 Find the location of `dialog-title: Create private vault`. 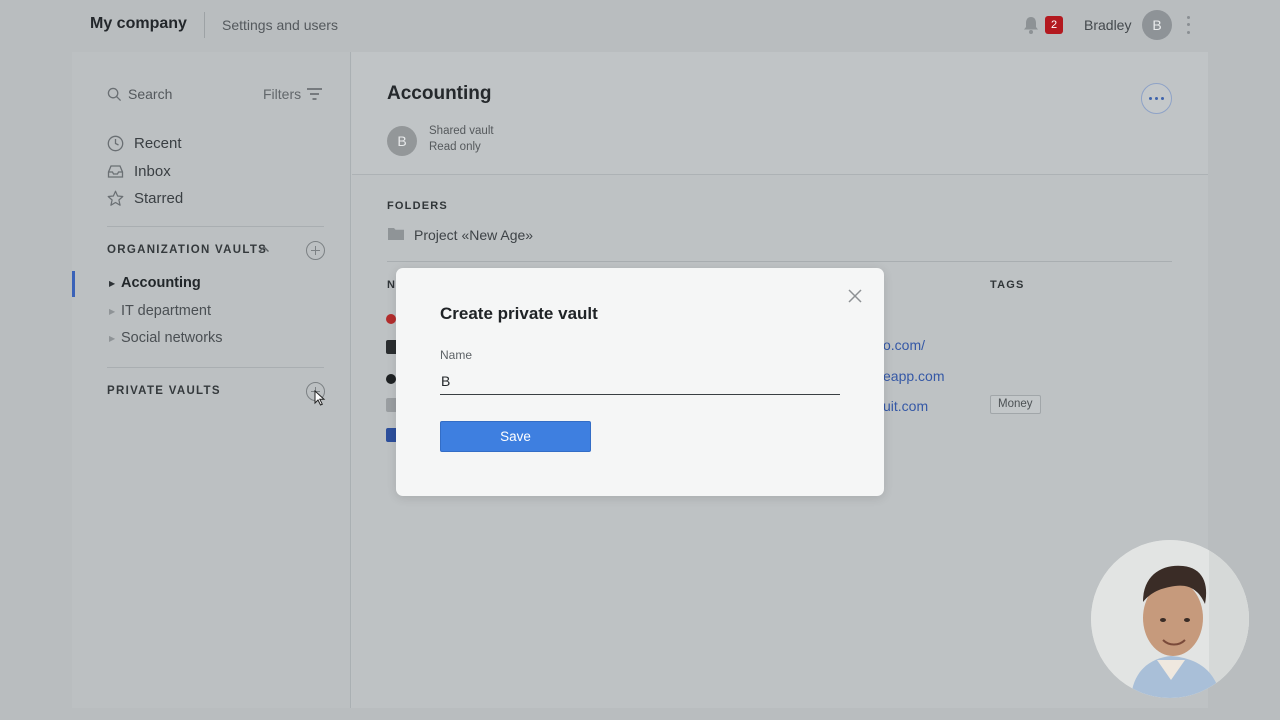

dialog-title: Create private vault is located at coordinates (519, 313).